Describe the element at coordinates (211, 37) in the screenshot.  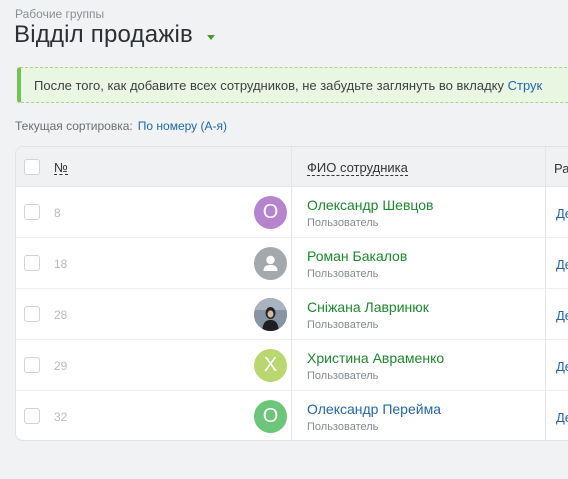
I see `caret-down-icon` at that location.